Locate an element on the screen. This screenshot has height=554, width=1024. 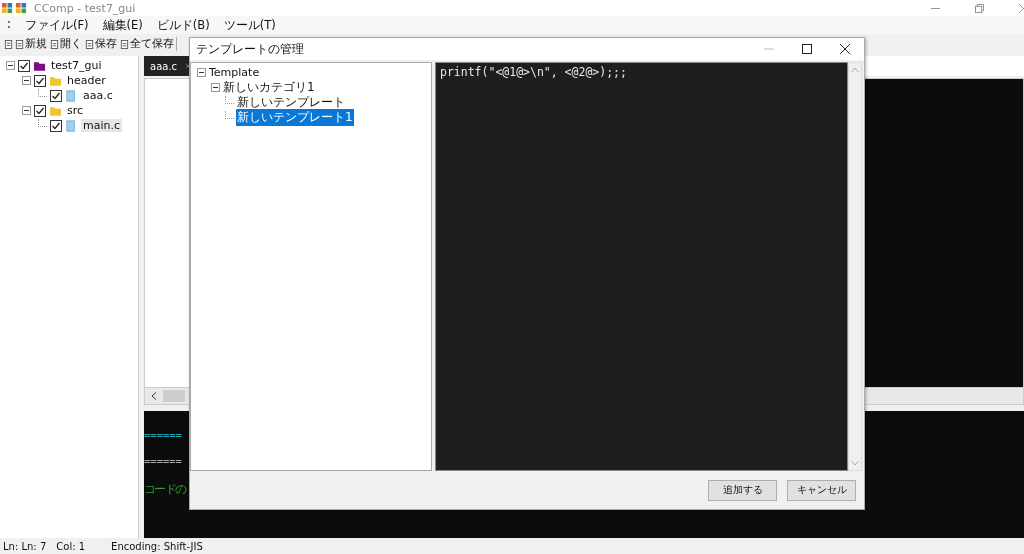
tree-item: Template is located at coordinates (234, 72).